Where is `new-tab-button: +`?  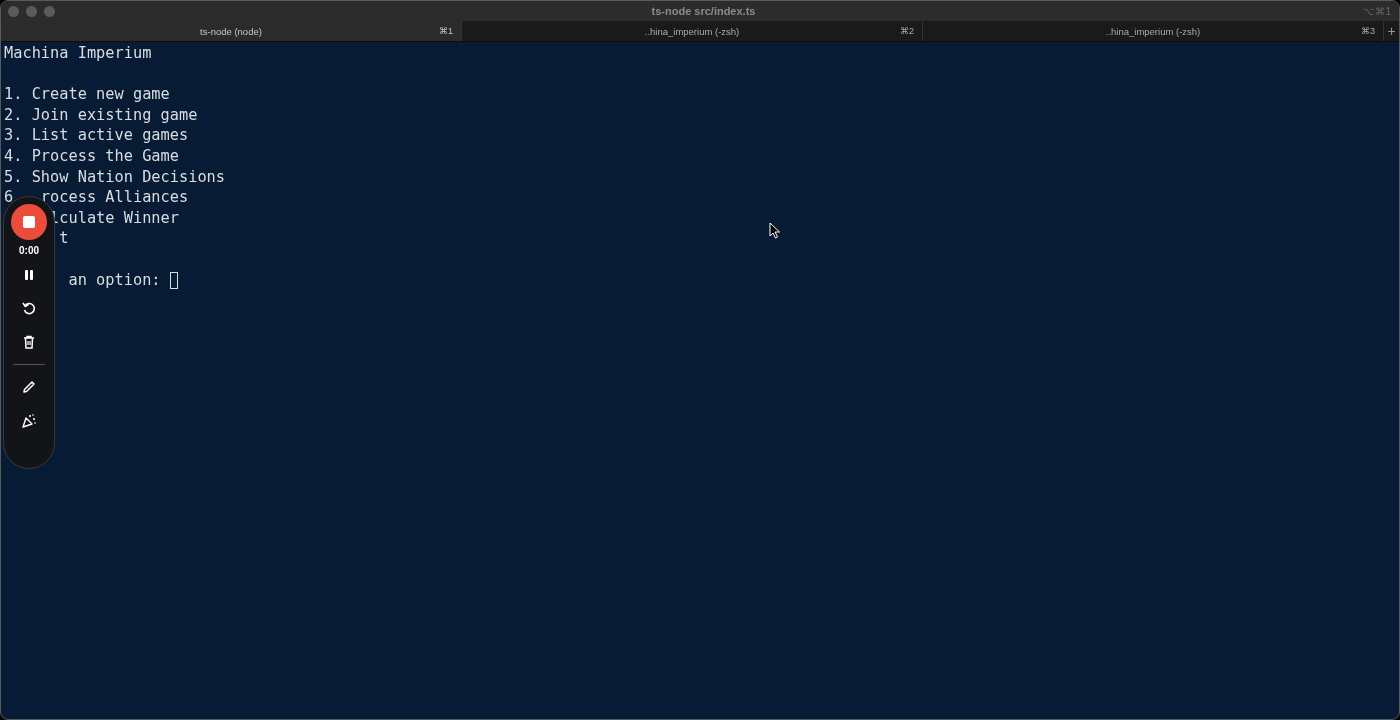 new-tab-button: + is located at coordinates (1391, 31).